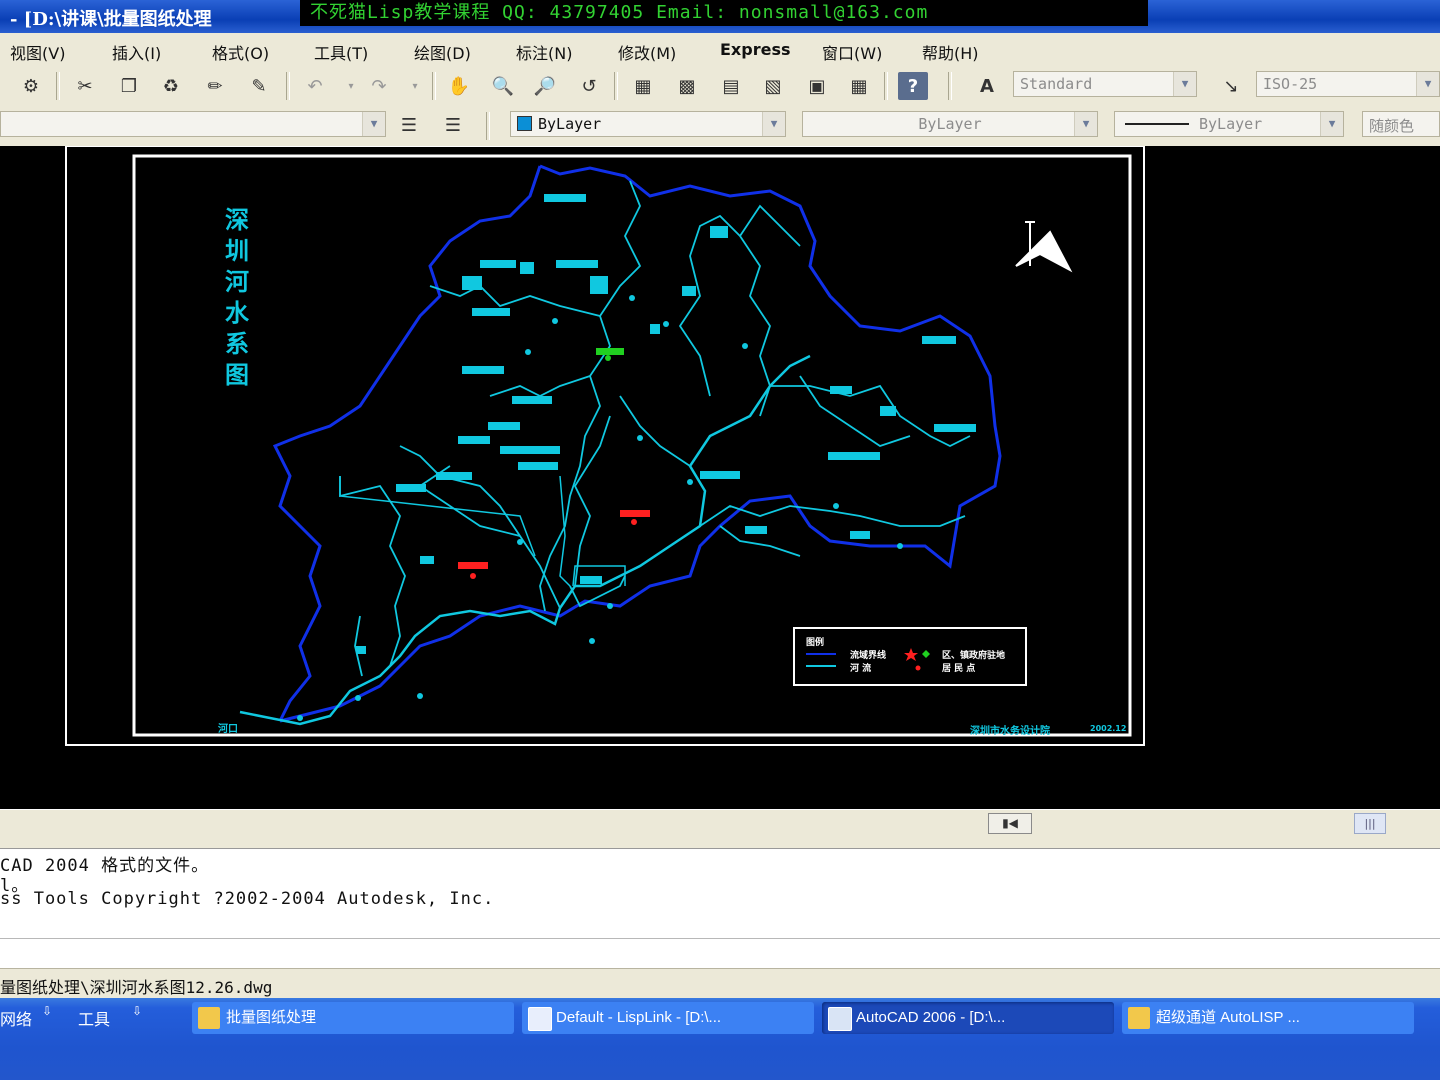  What do you see at coordinates (720, 983) in the screenshot?
I see `status-bar: 量图纸处理\深圳河水系图12.26.dwg` at bounding box center [720, 983].